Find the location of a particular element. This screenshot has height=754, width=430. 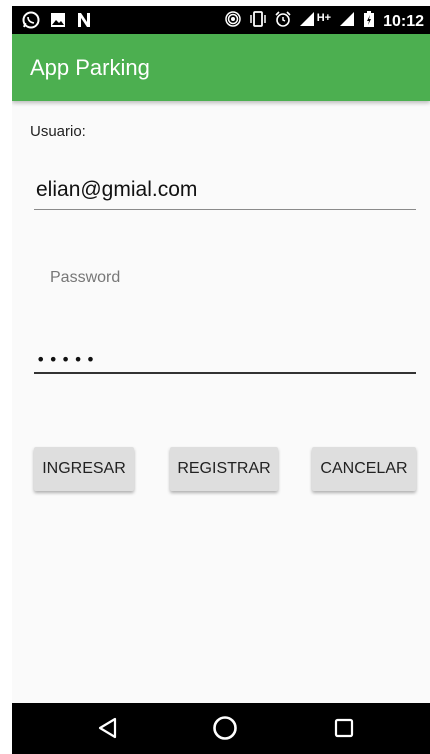

n-icon is located at coordinates (84, 22).